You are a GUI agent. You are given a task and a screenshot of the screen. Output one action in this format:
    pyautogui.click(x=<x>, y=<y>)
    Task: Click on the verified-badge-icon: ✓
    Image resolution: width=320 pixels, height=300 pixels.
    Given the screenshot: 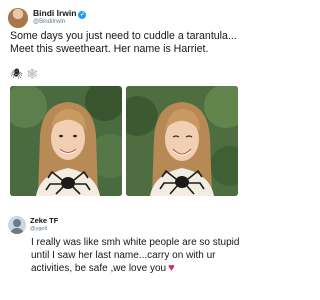 What is the action you would take?
    pyautogui.click(x=82, y=15)
    